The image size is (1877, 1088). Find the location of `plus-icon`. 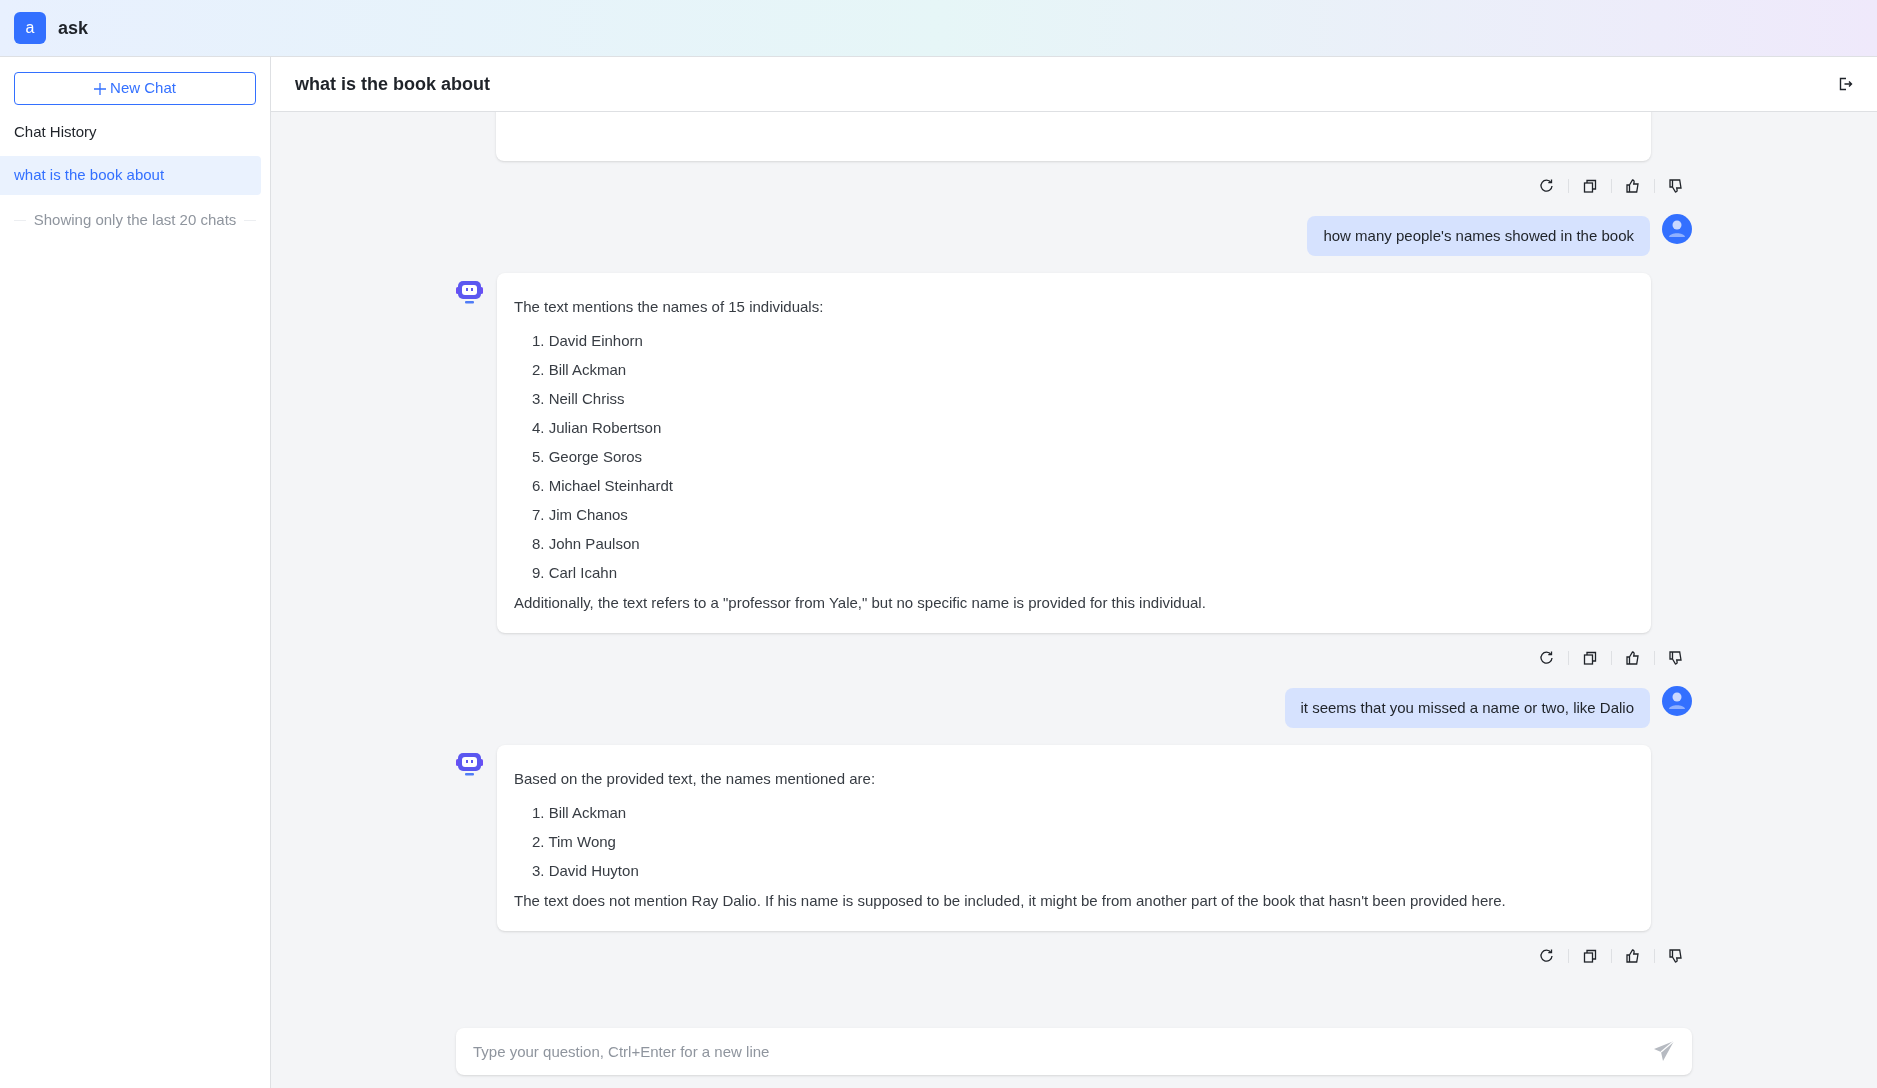

plus-icon is located at coordinates (100, 88).